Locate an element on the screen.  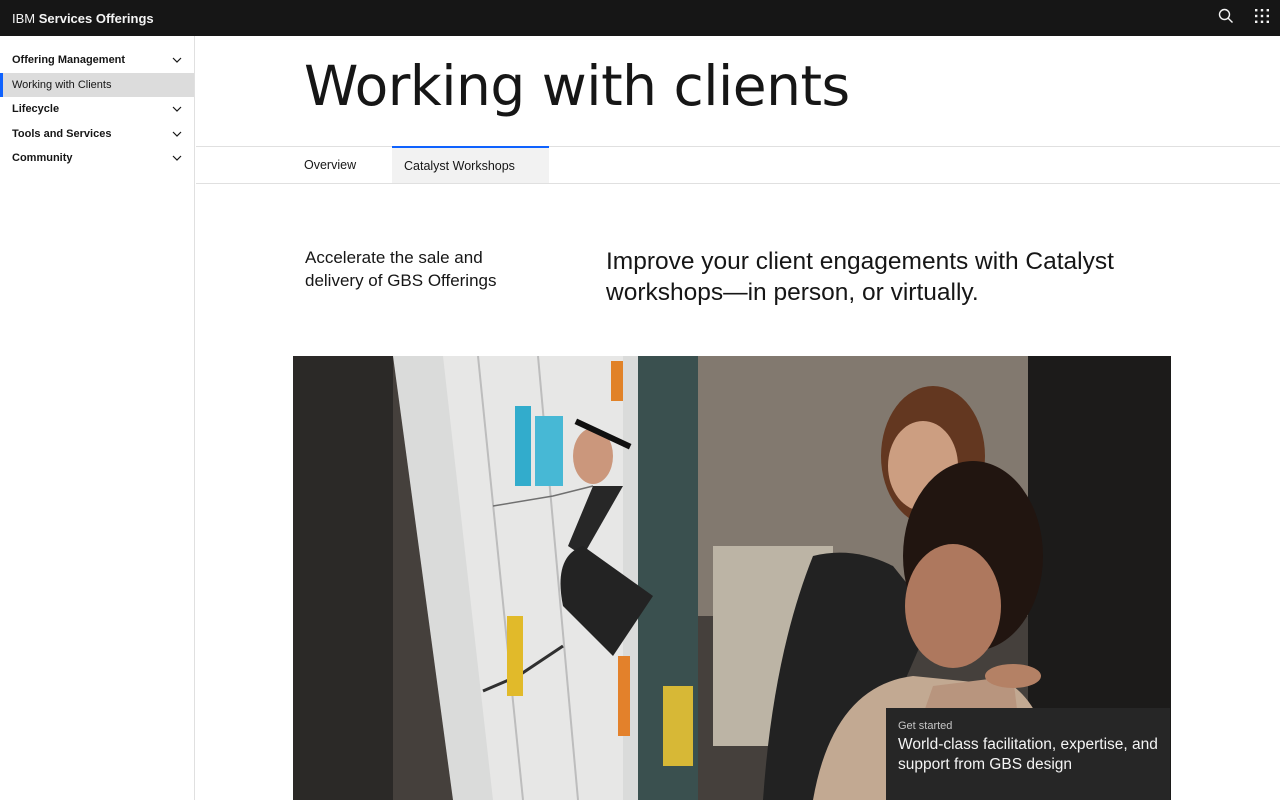
sidebar-item-label: Lifecycle is located at coordinates (36, 109).